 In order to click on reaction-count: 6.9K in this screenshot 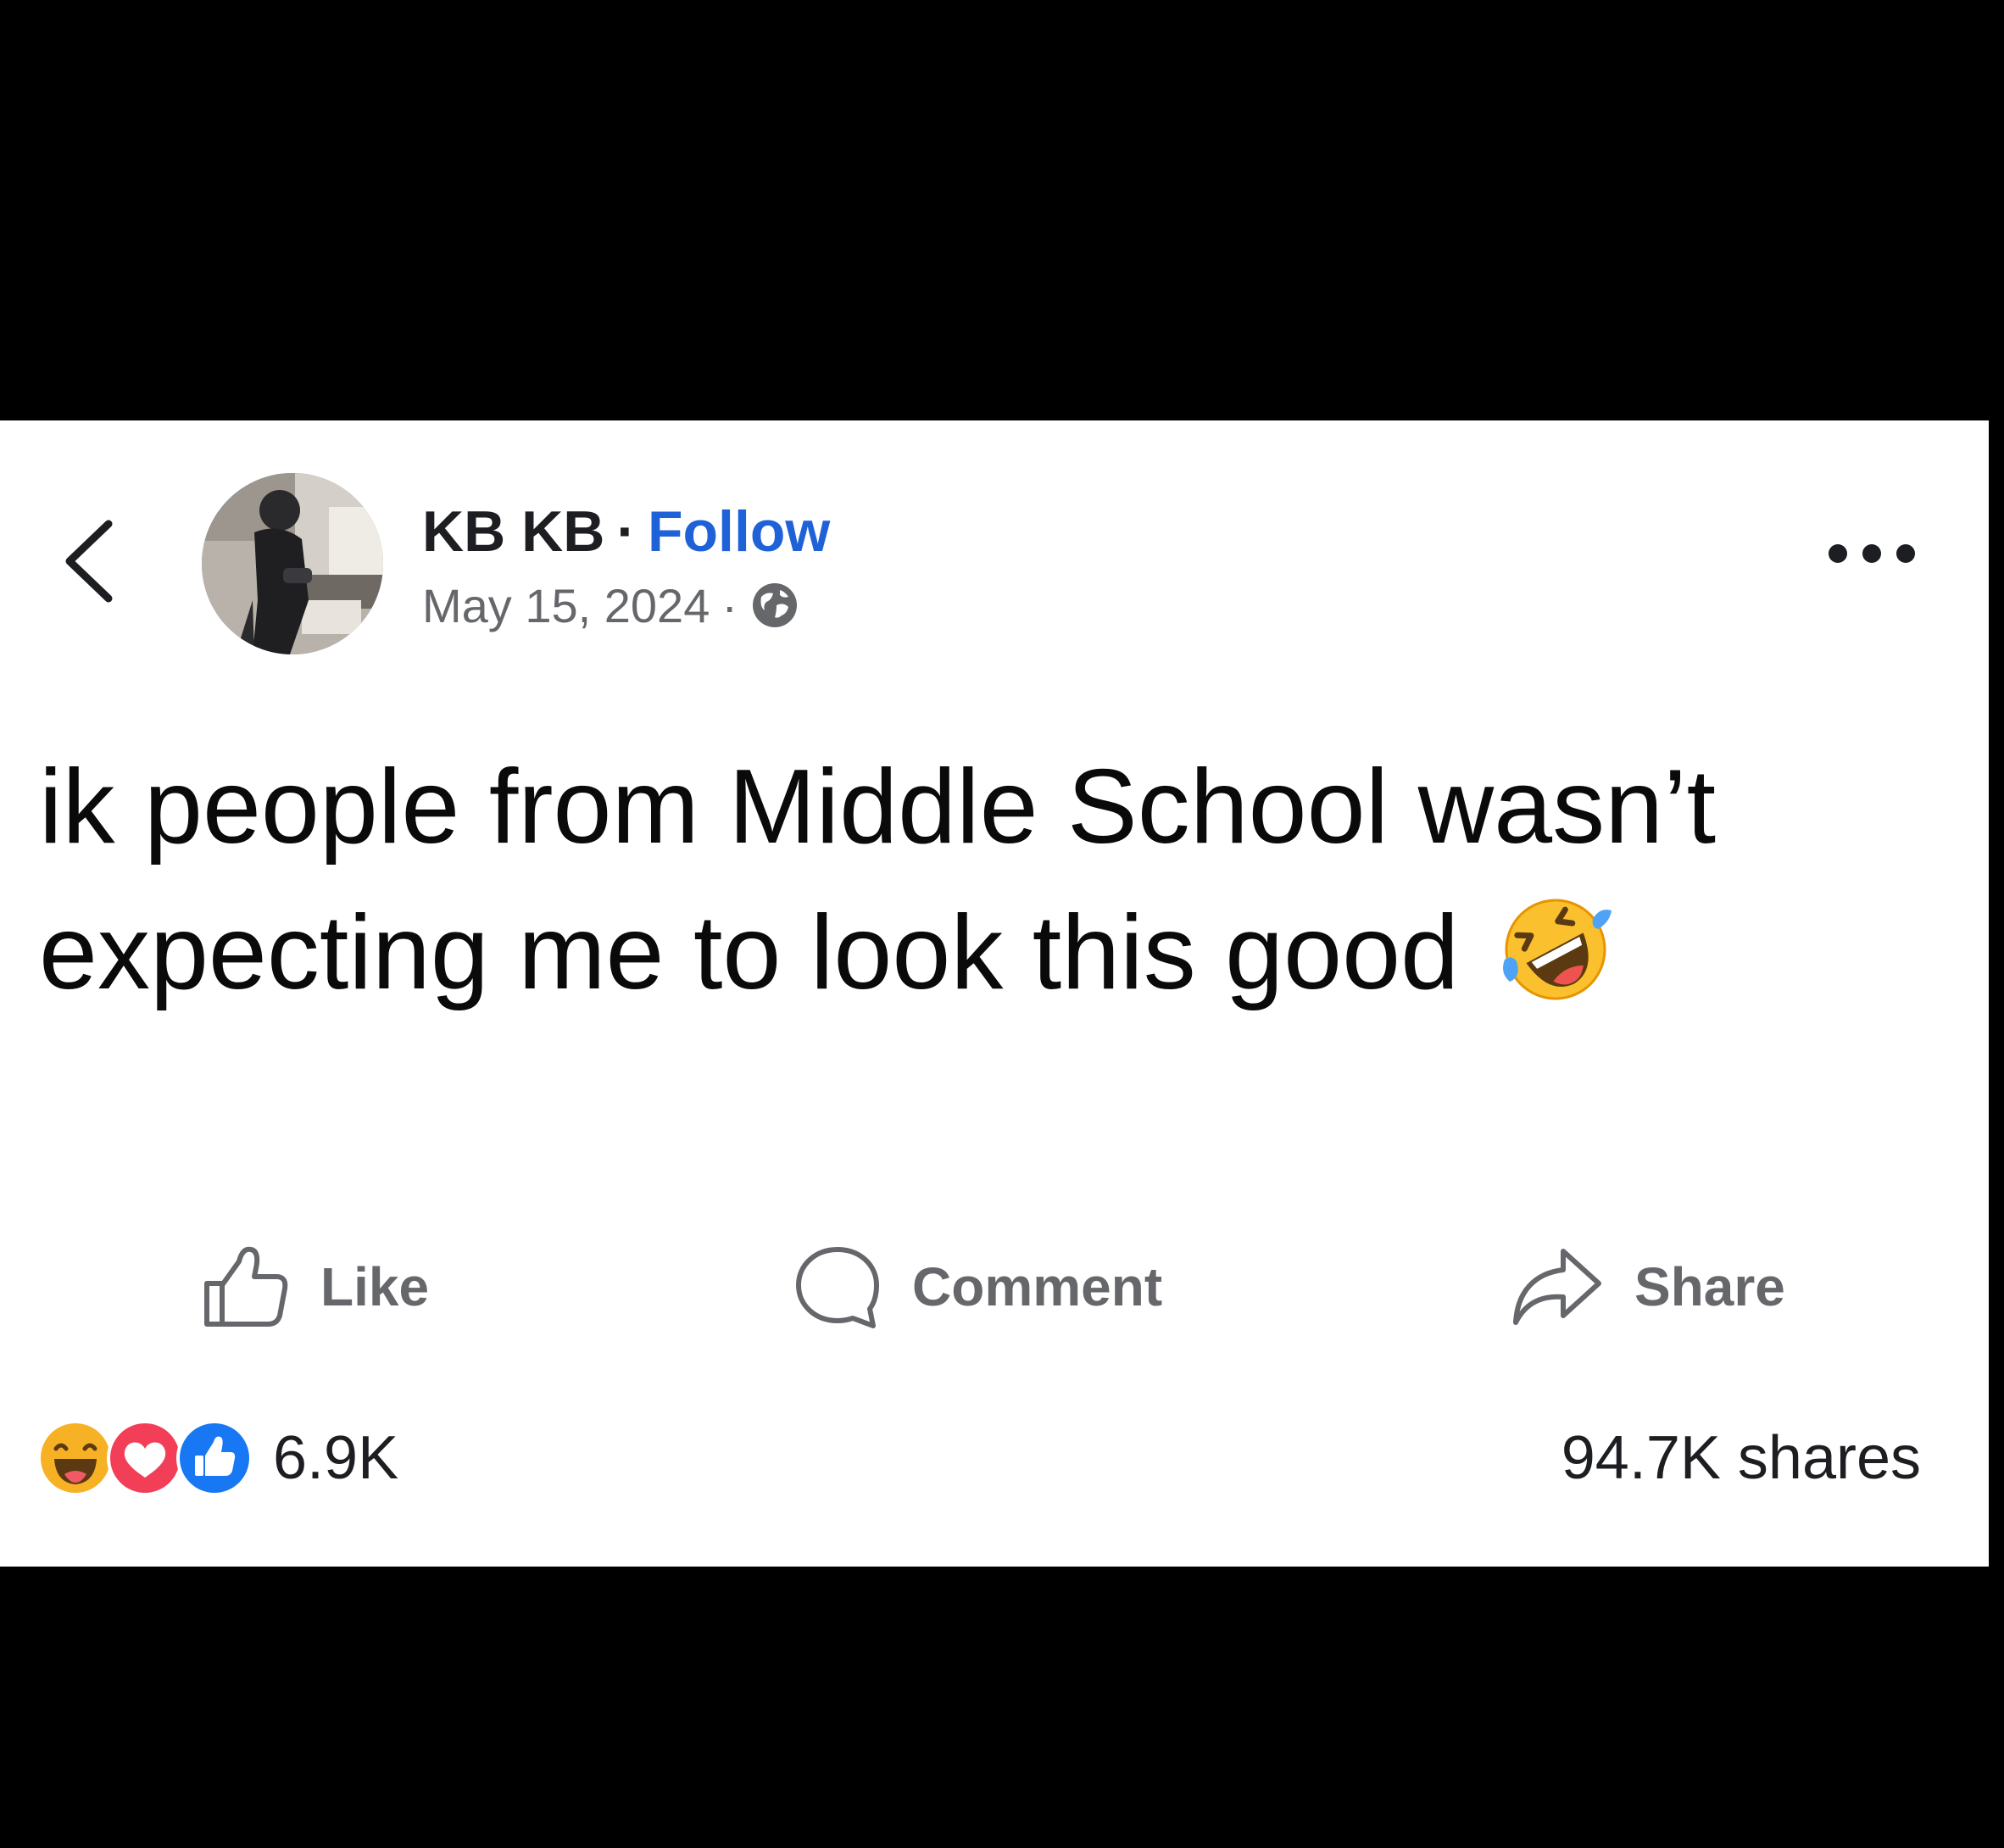, I will do `click(336, 1458)`.